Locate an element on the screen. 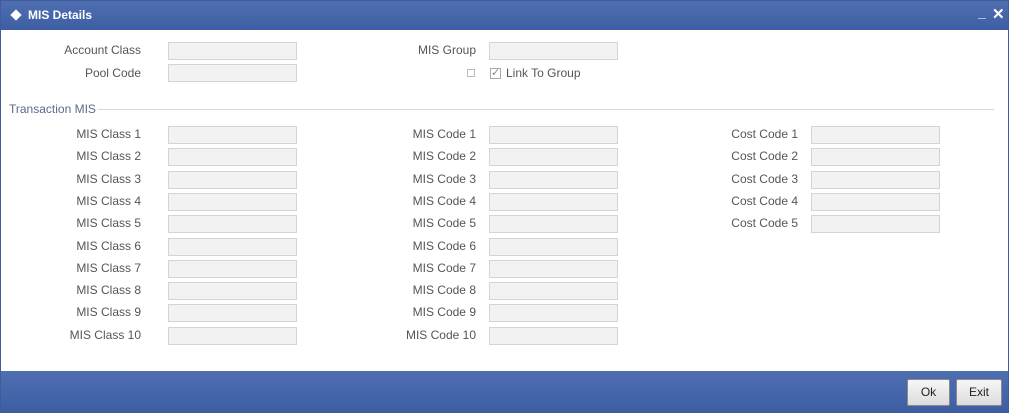  mis-class-label-10: MIS Class 10 is located at coordinates (105, 335).